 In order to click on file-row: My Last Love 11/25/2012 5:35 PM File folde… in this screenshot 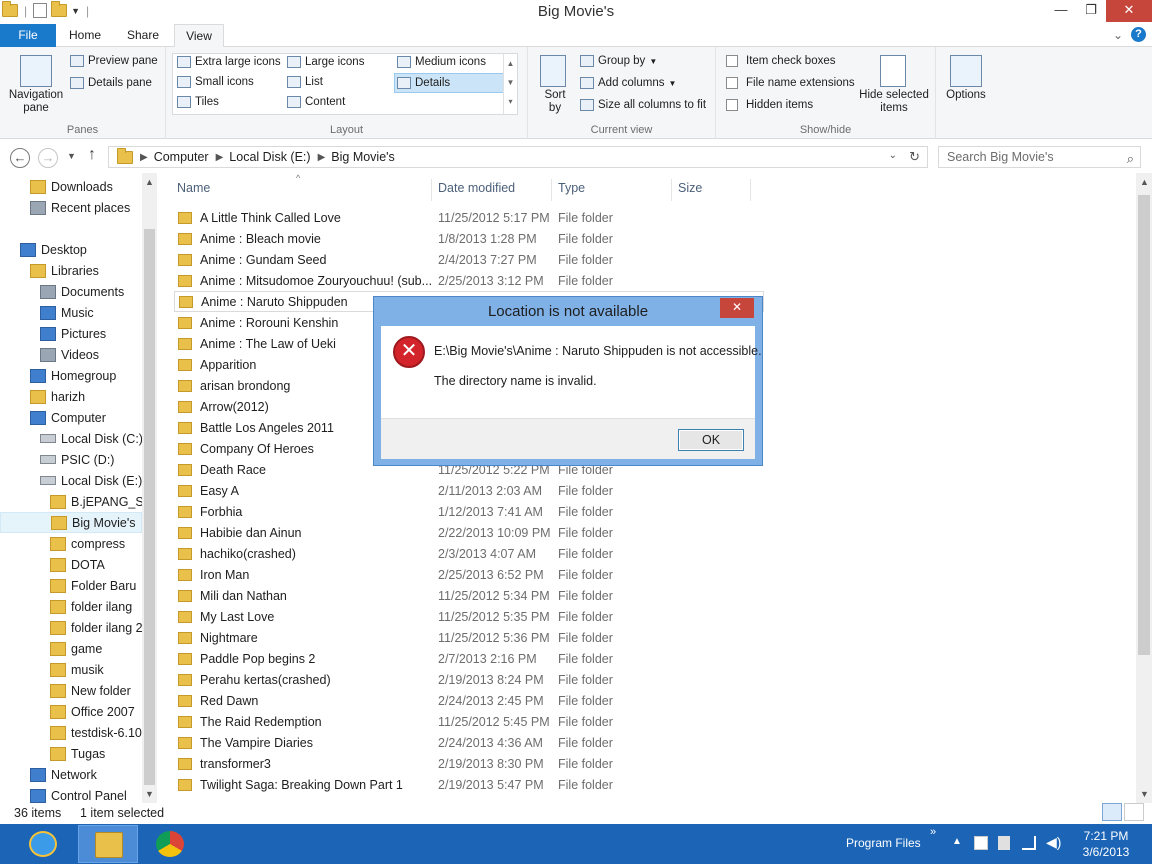, I will do `click(469, 616)`.